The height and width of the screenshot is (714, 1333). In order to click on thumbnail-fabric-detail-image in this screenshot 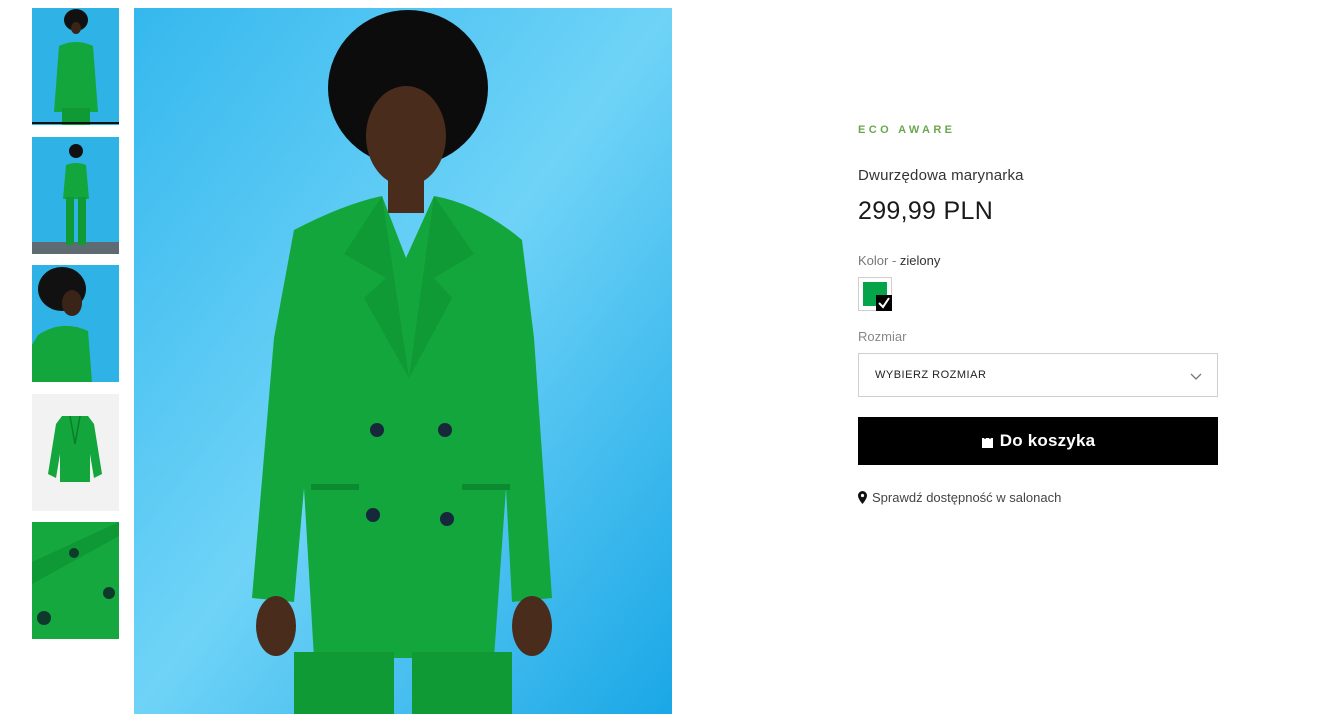, I will do `click(75, 580)`.